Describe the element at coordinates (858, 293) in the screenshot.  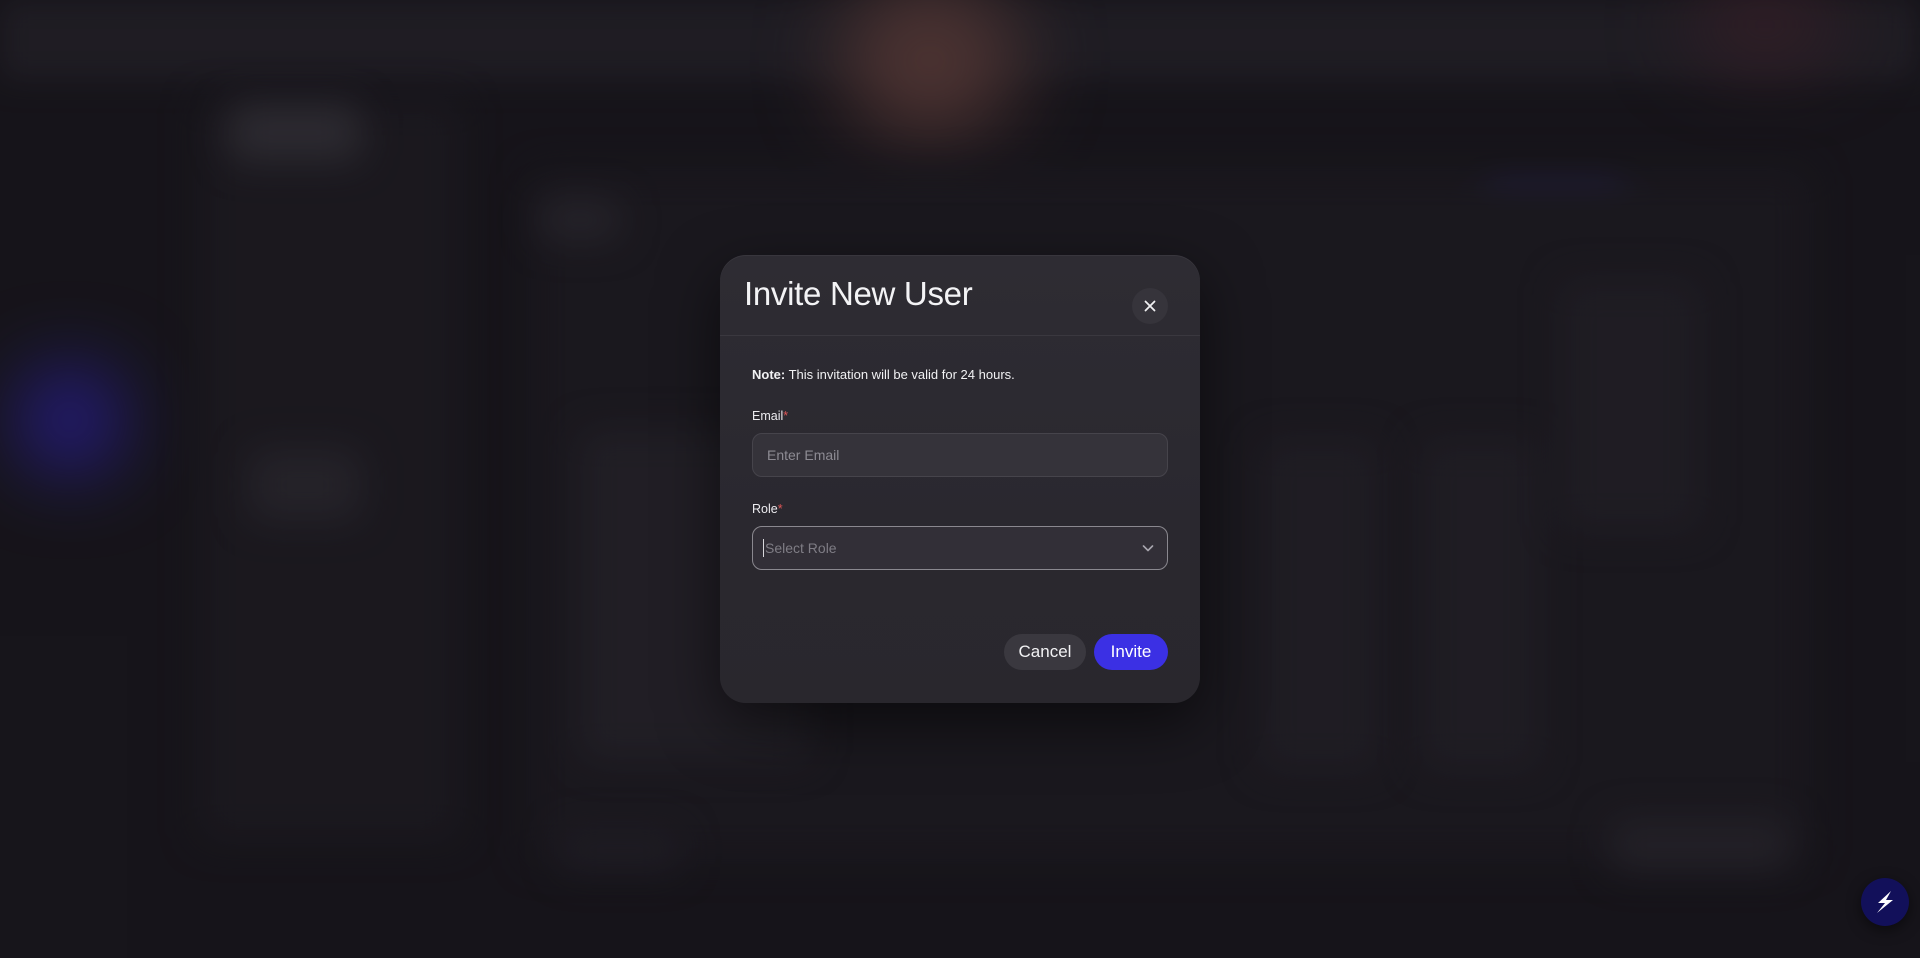
I see `dialog-title: Invite New User` at that location.